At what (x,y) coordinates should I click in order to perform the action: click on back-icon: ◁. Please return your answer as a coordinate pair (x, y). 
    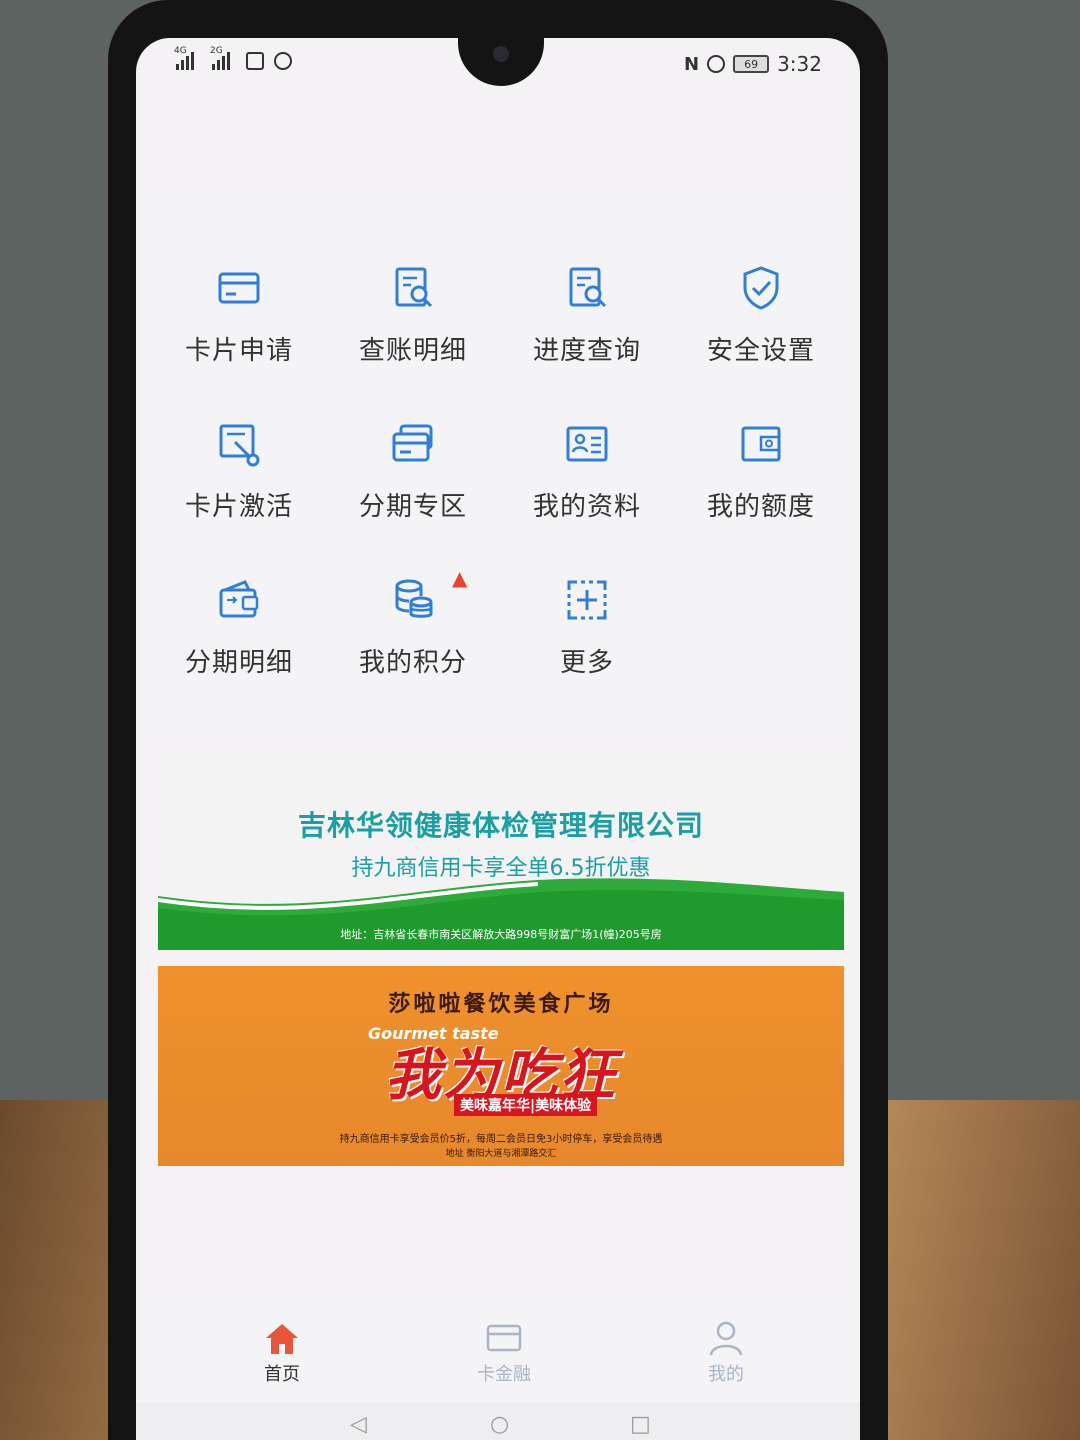
    Looking at the image, I should click on (358, 1424).